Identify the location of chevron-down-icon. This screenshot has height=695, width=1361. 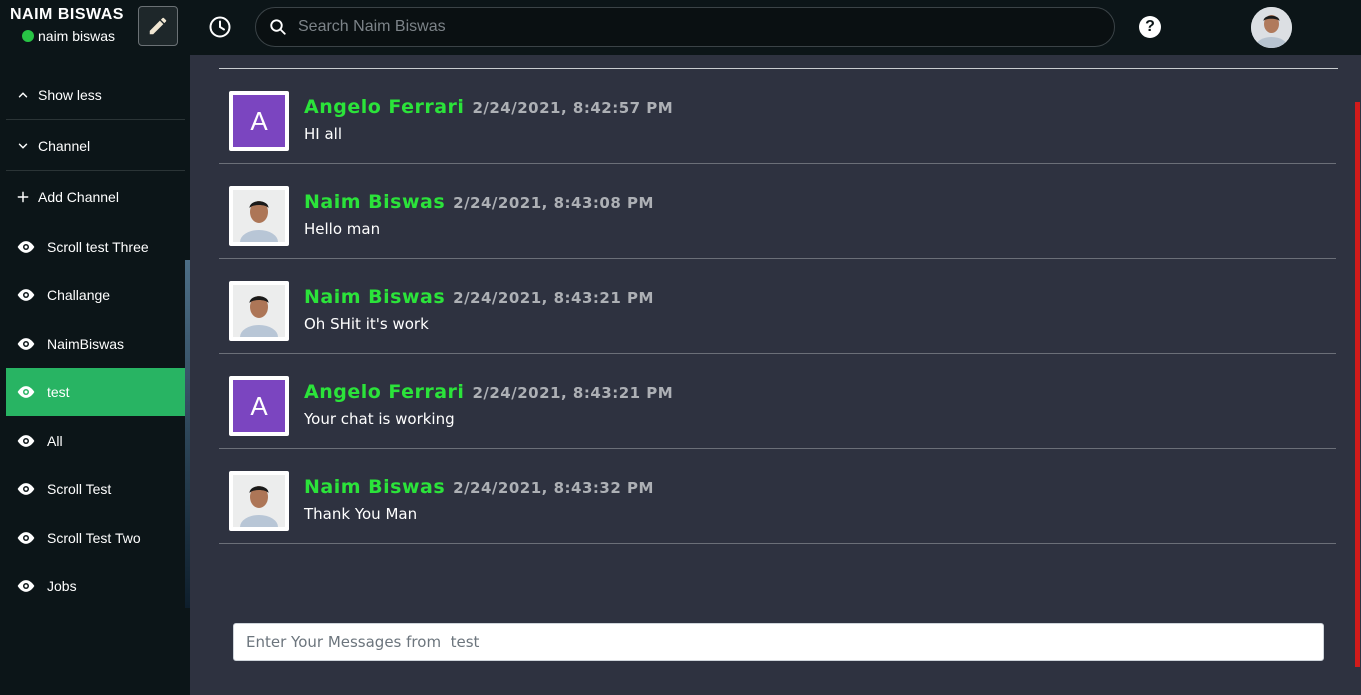
(23, 146).